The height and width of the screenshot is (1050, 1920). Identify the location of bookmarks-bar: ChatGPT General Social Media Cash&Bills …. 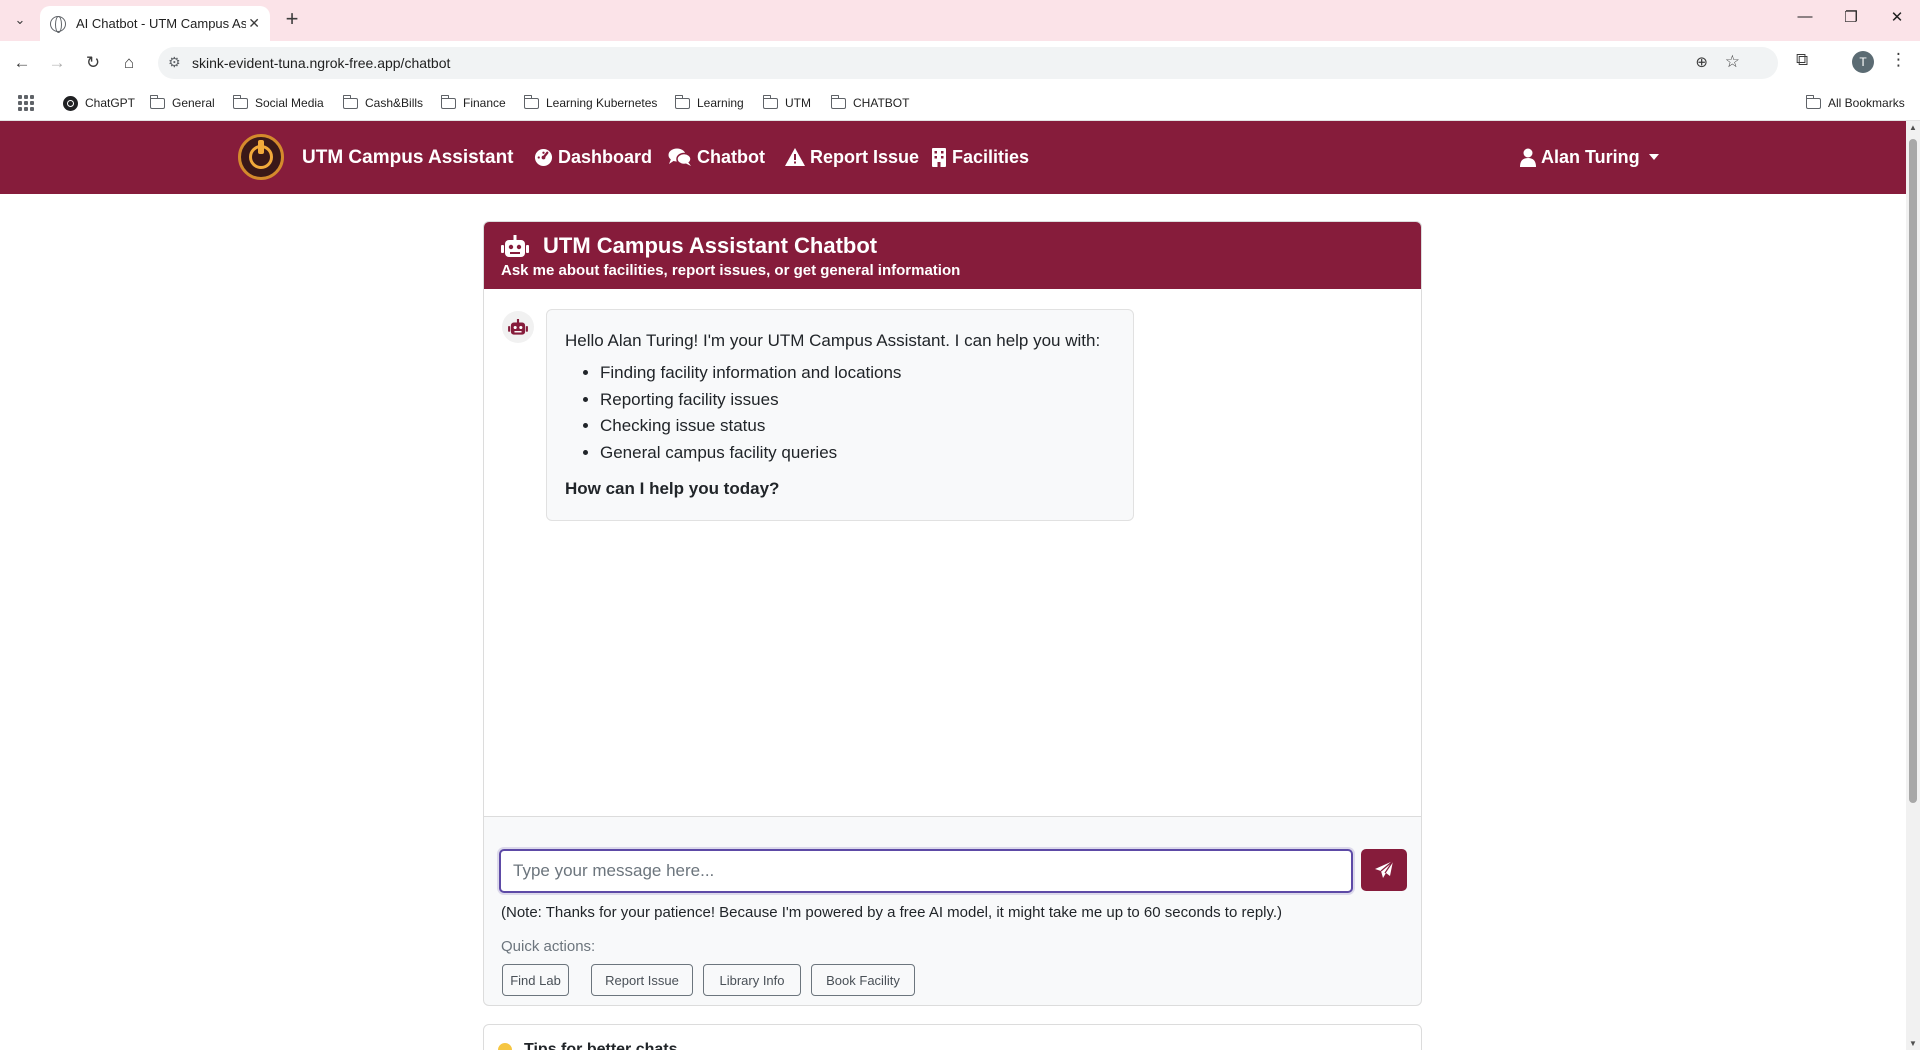
(960, 103).